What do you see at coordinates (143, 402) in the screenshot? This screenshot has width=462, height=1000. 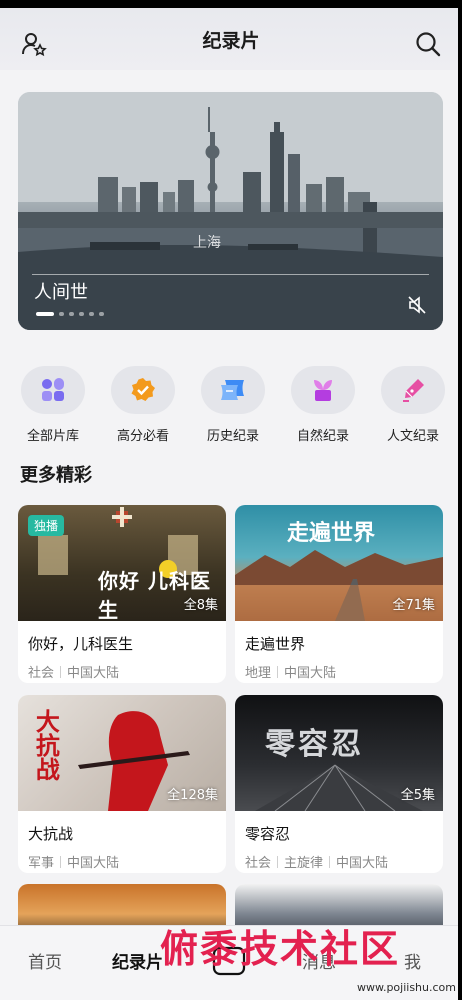 I see `category-top-rated: 高分必看` at bounding box center [143, 402].